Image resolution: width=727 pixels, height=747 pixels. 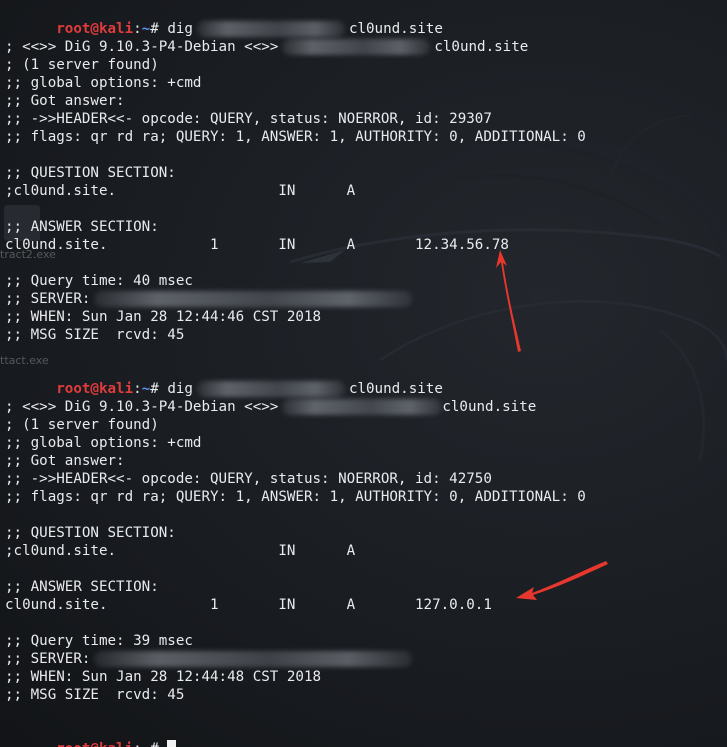 I want to click on active-prompt-line: root@kali:~#, so click(x=366, y=734).